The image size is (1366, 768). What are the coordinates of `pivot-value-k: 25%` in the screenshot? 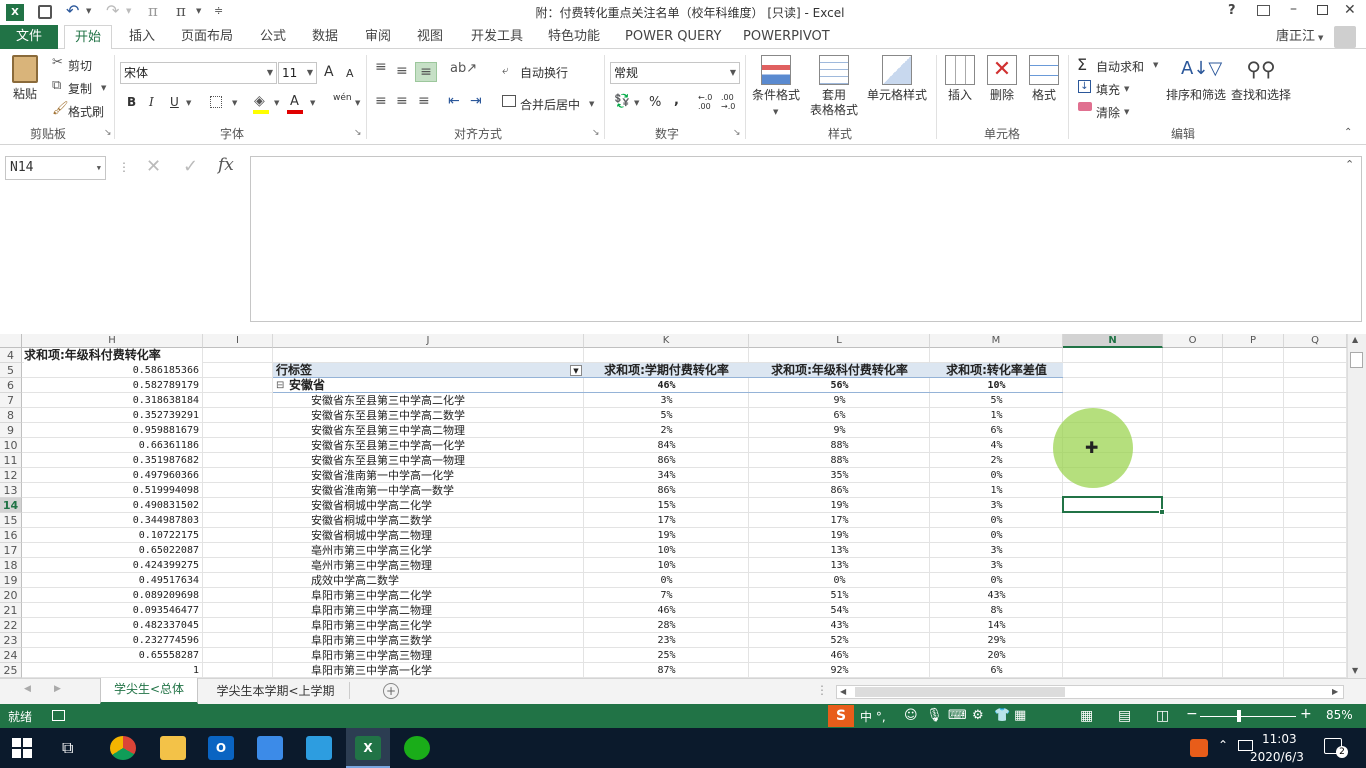 It's located at (666, 655).